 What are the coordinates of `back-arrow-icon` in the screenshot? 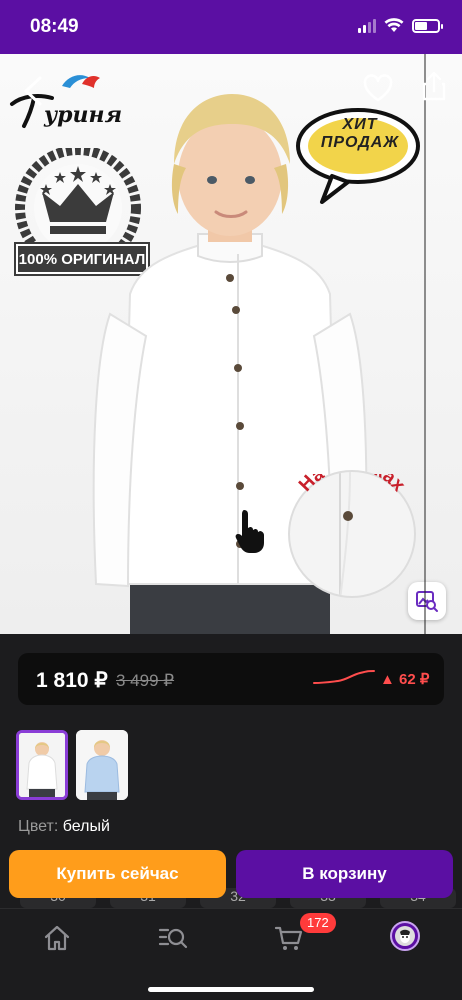 It's located at (35, 91).